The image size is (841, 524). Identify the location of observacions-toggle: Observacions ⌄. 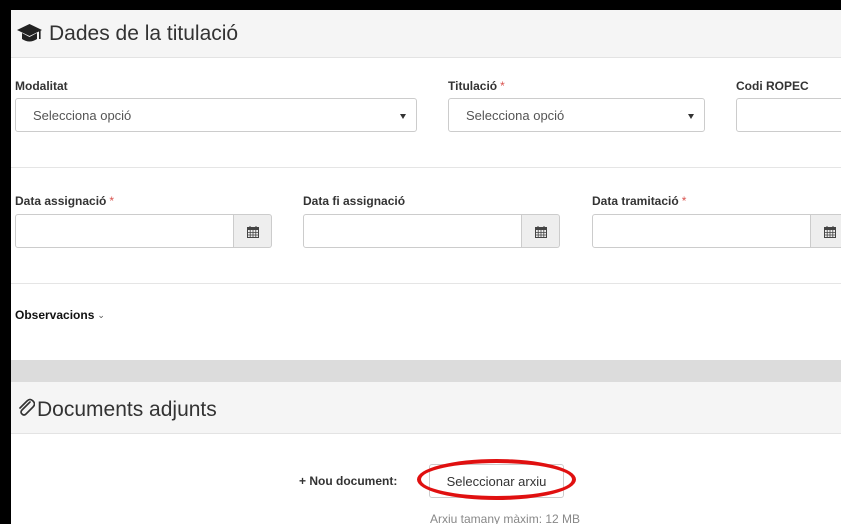
(60, 315).